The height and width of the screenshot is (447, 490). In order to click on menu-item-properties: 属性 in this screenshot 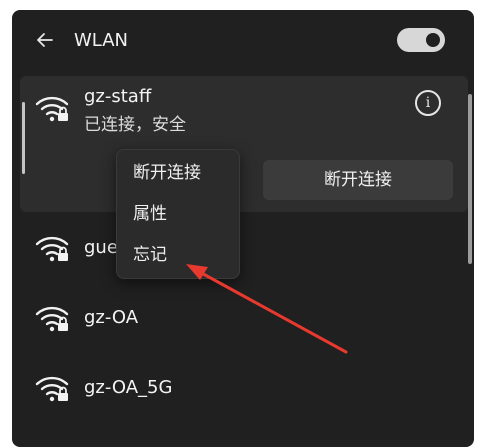, I will do `click(178, 214)`.